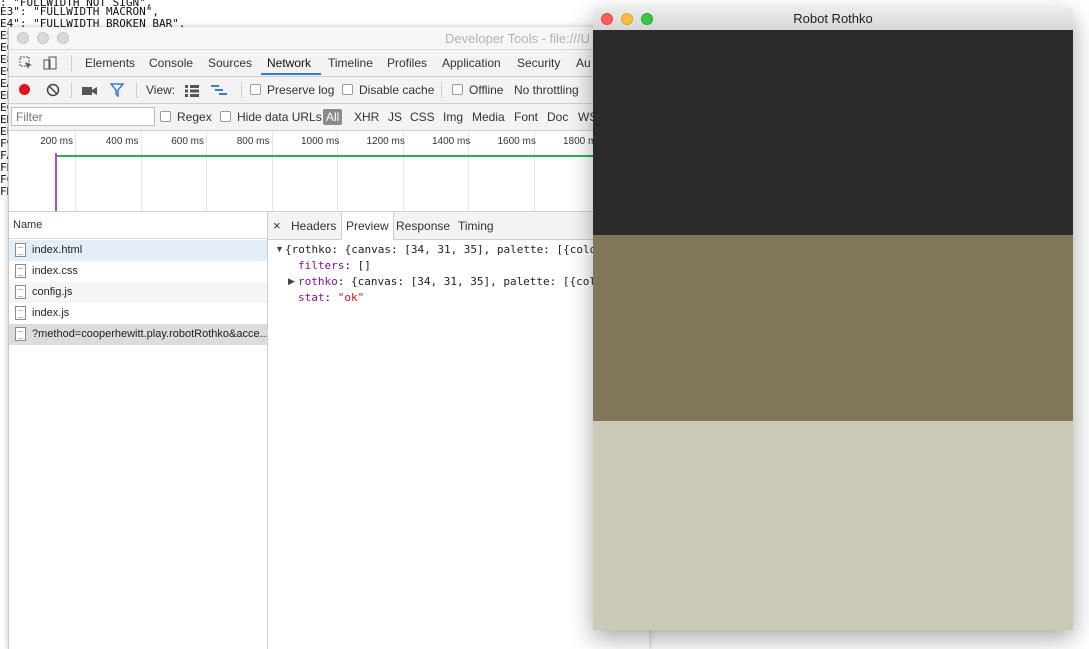 The height and width of the screenshot is (649, 1089). Describe the element at coordinates (171, 63) in the screenshot. I see `tab-console: Console` at that location.